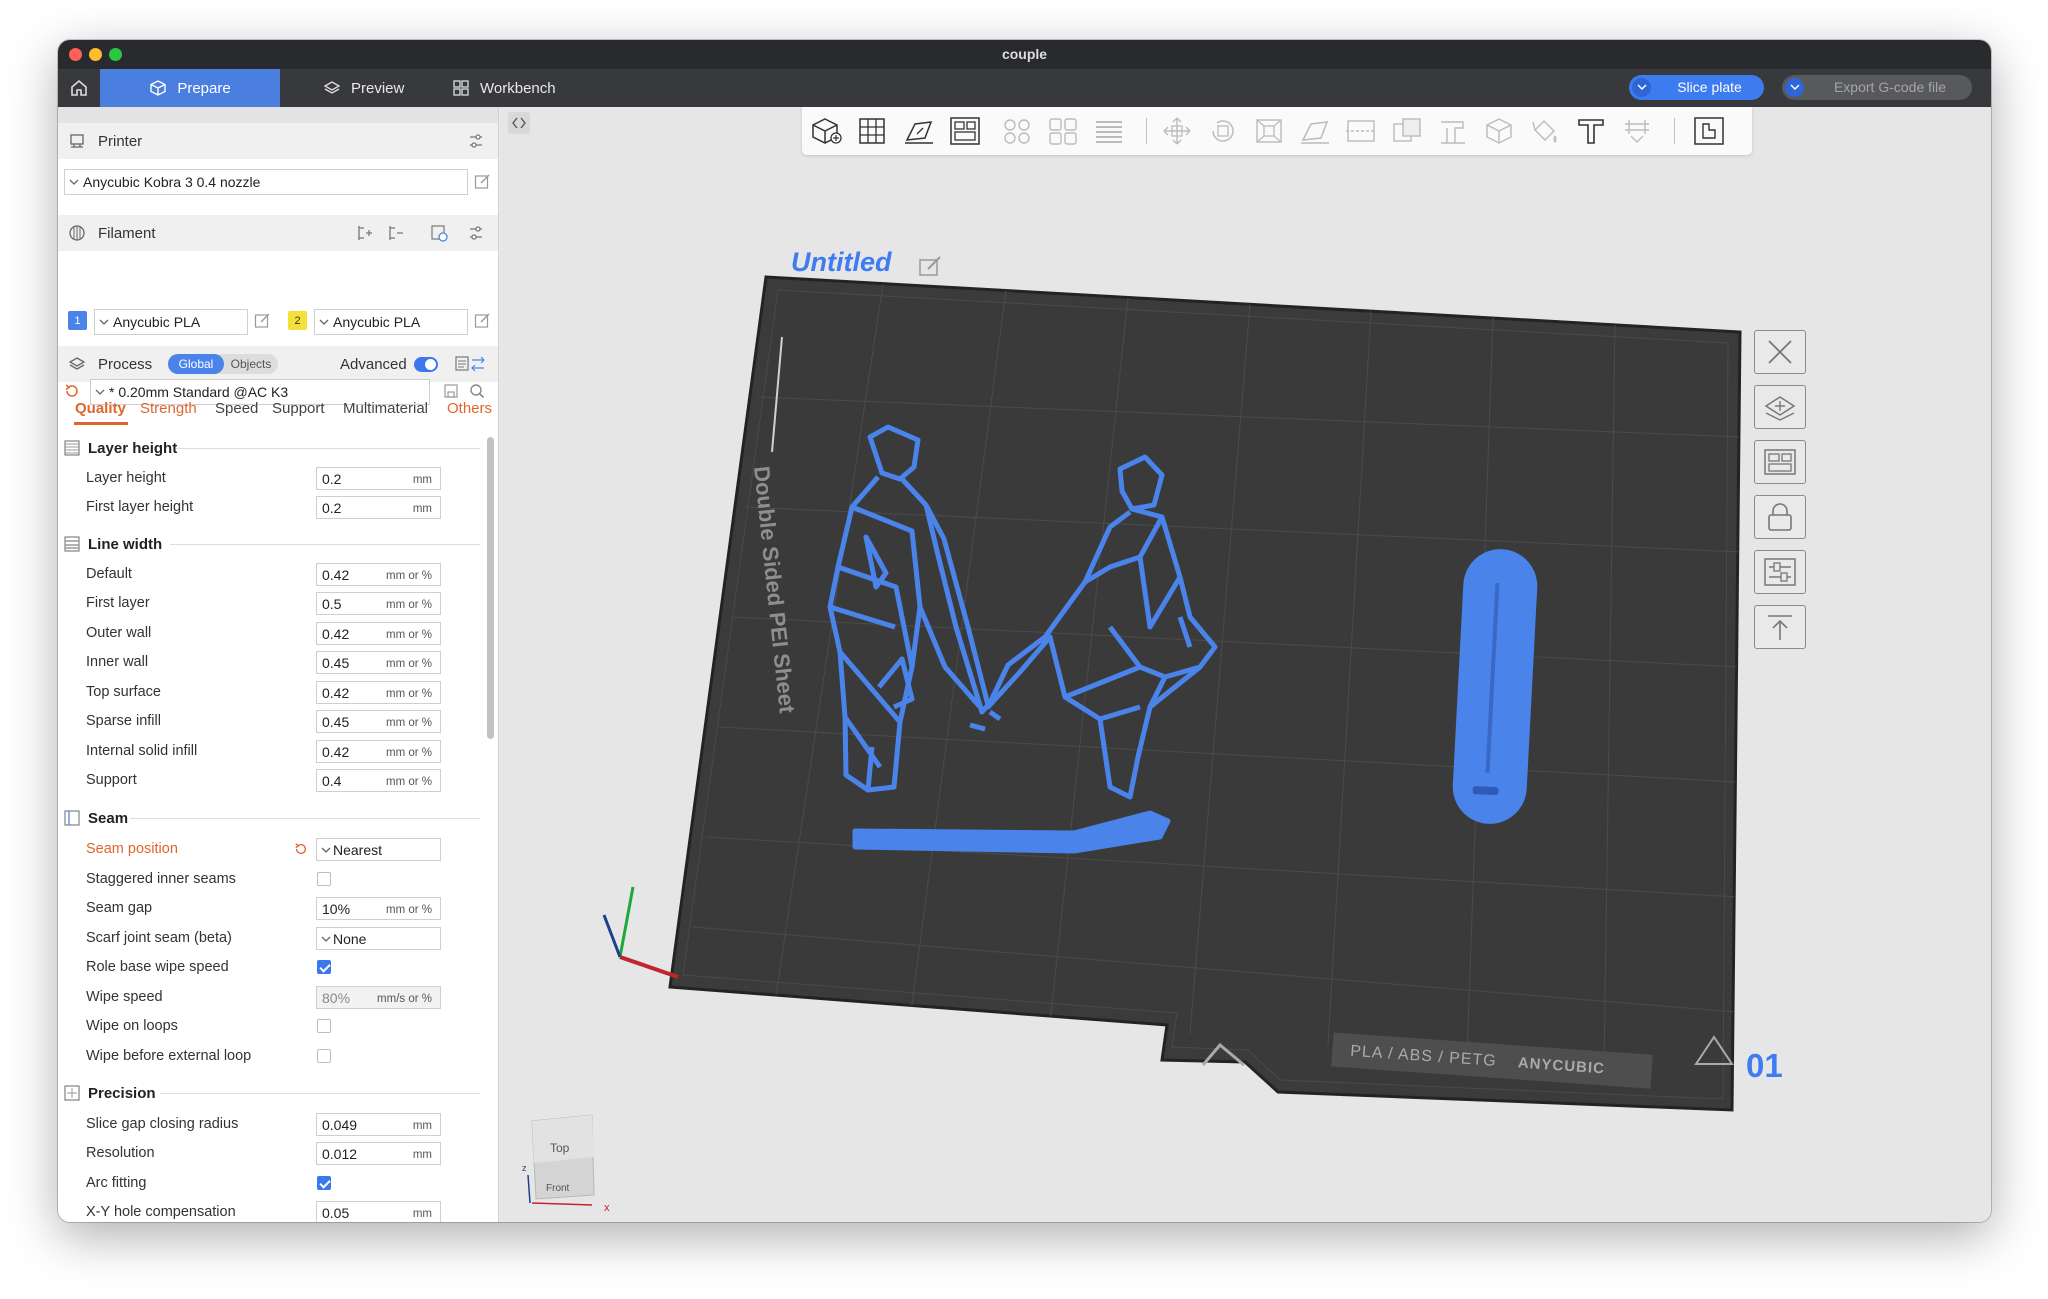  What do you see at coordinates (395, 233) in the screenshot?
I see `remove-filament-icon` at bounding box center [395, 233].